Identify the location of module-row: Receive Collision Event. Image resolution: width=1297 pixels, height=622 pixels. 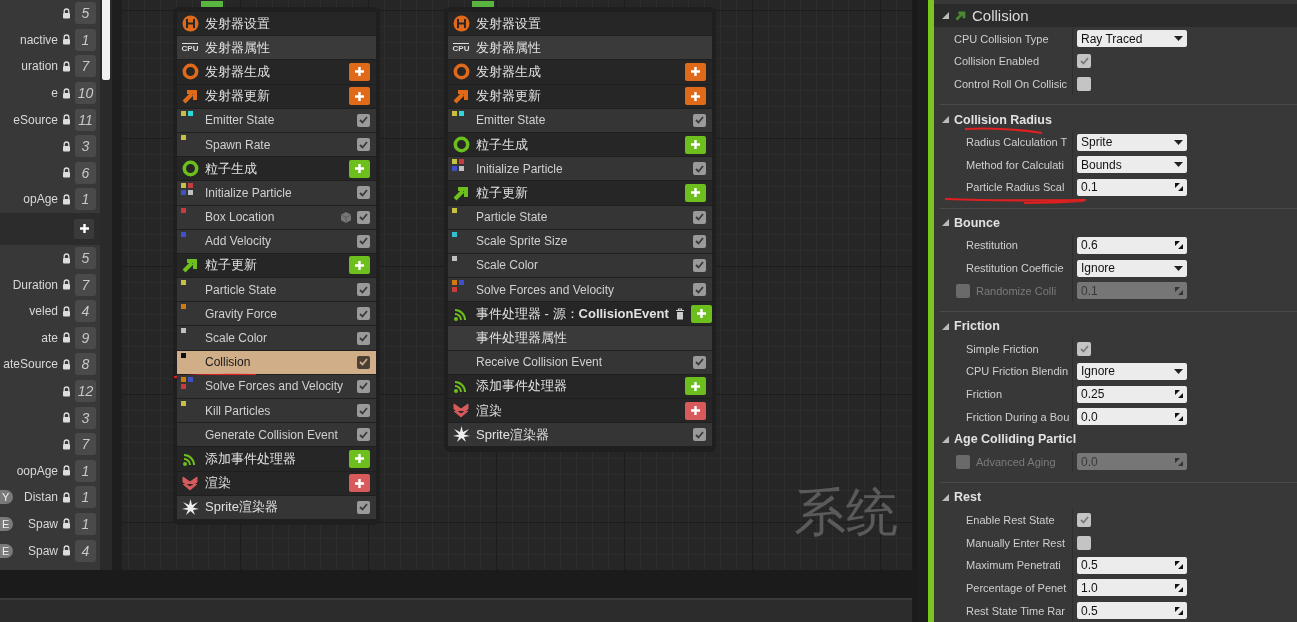
(580, 362).